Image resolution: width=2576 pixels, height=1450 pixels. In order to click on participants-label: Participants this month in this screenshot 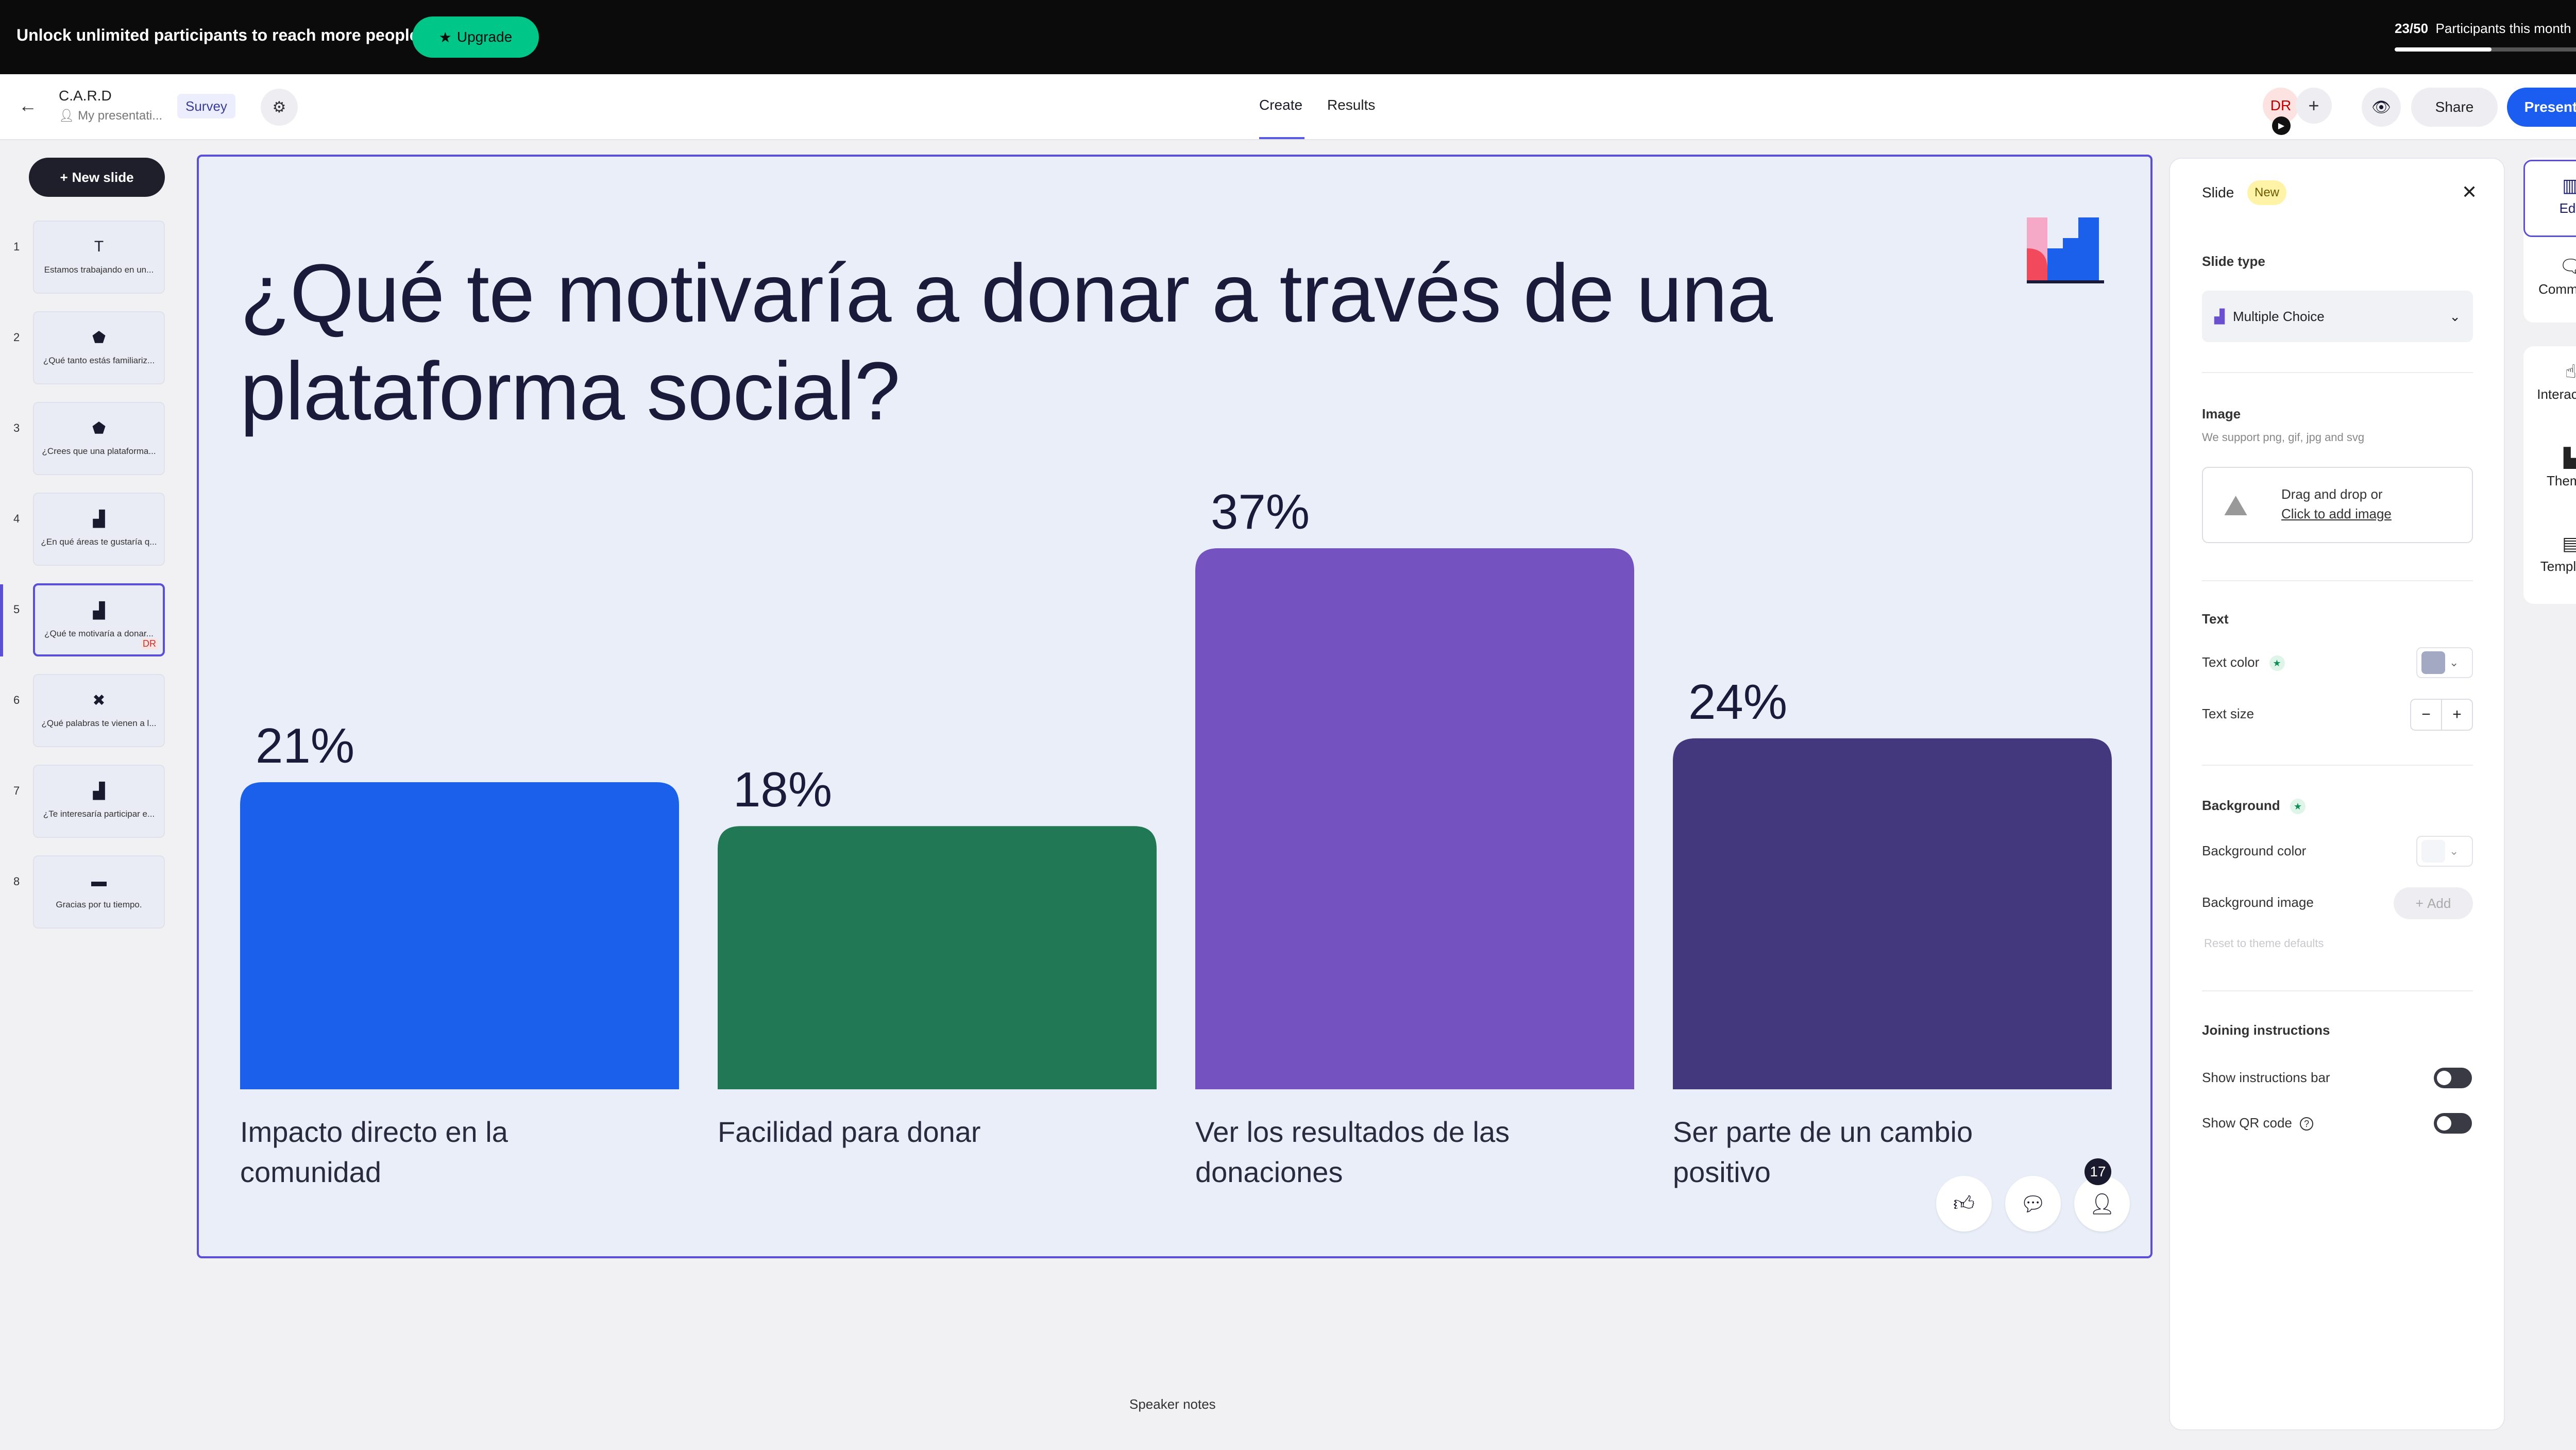, I will do `click(2503, 28)`.